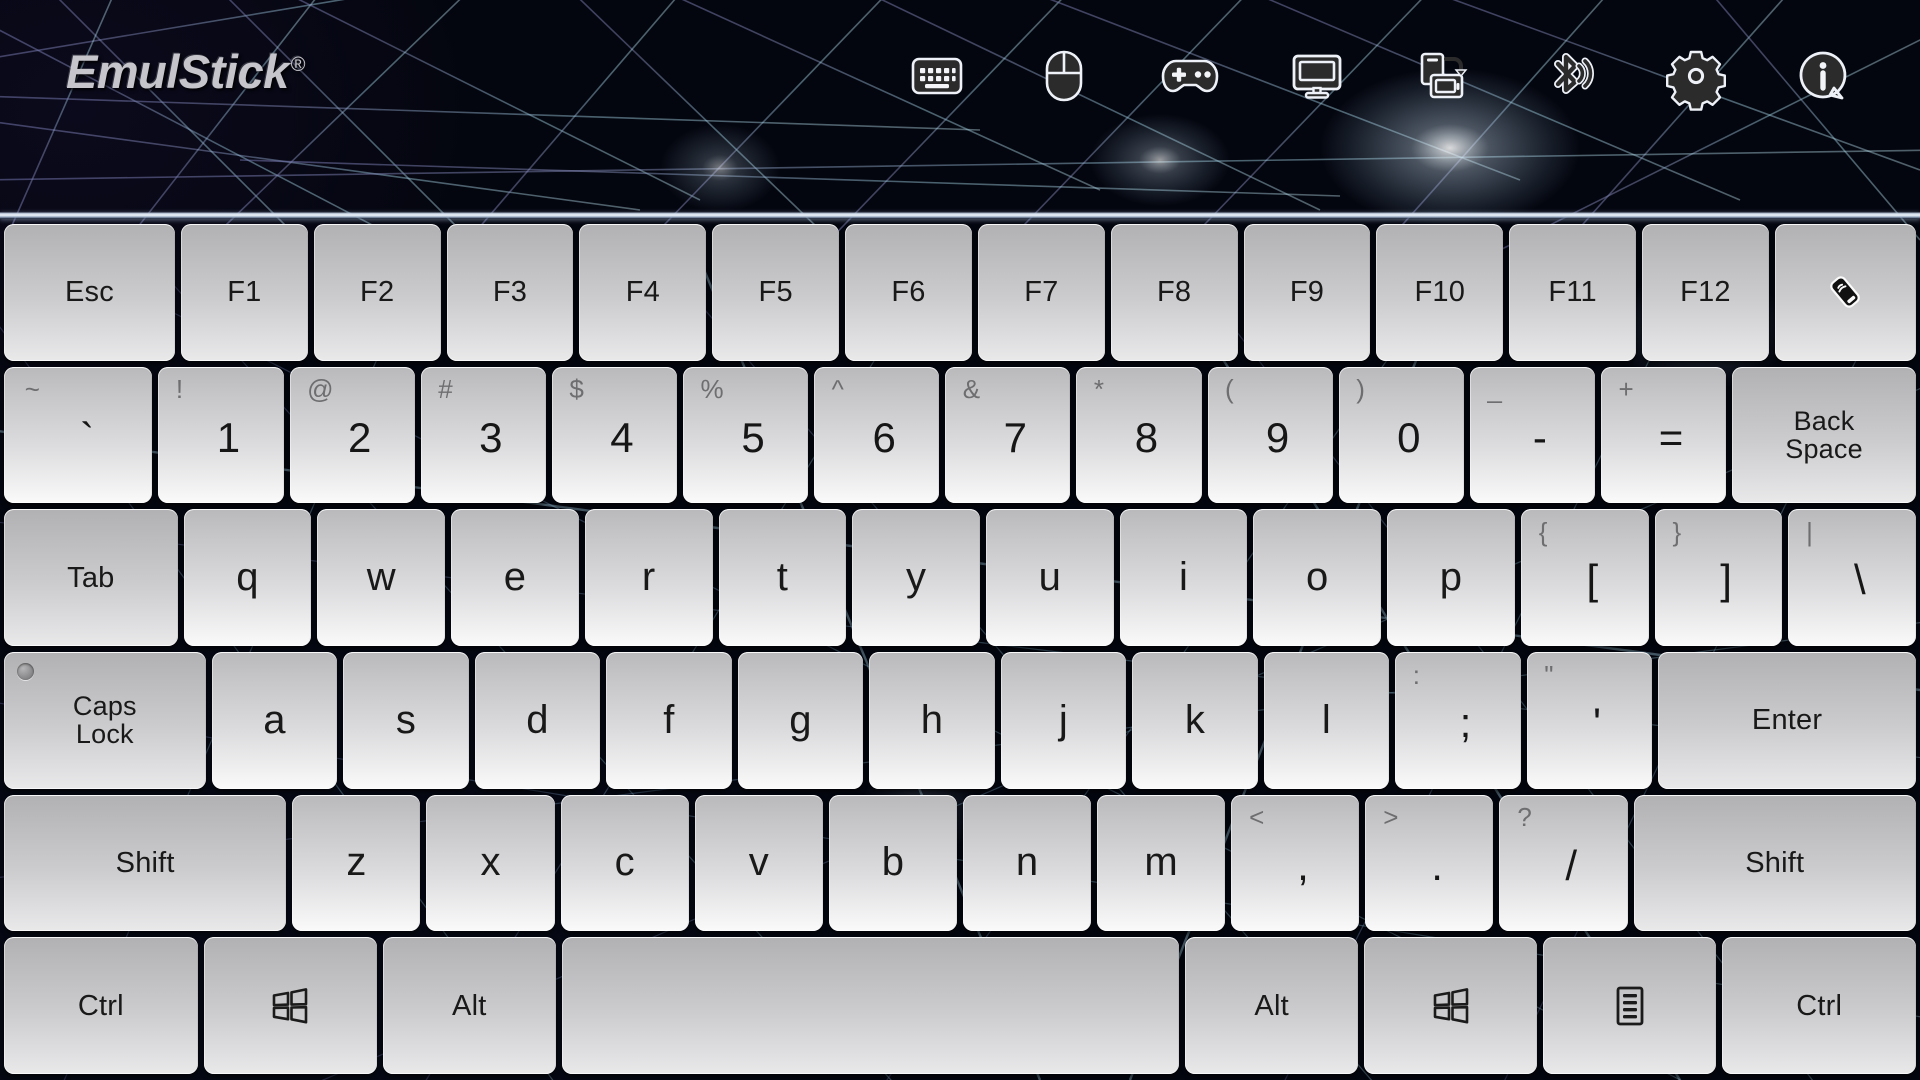  Describe the element at coordinates (1139, 435) in the screenshot. I see `key-digit8: * 8` at that location.